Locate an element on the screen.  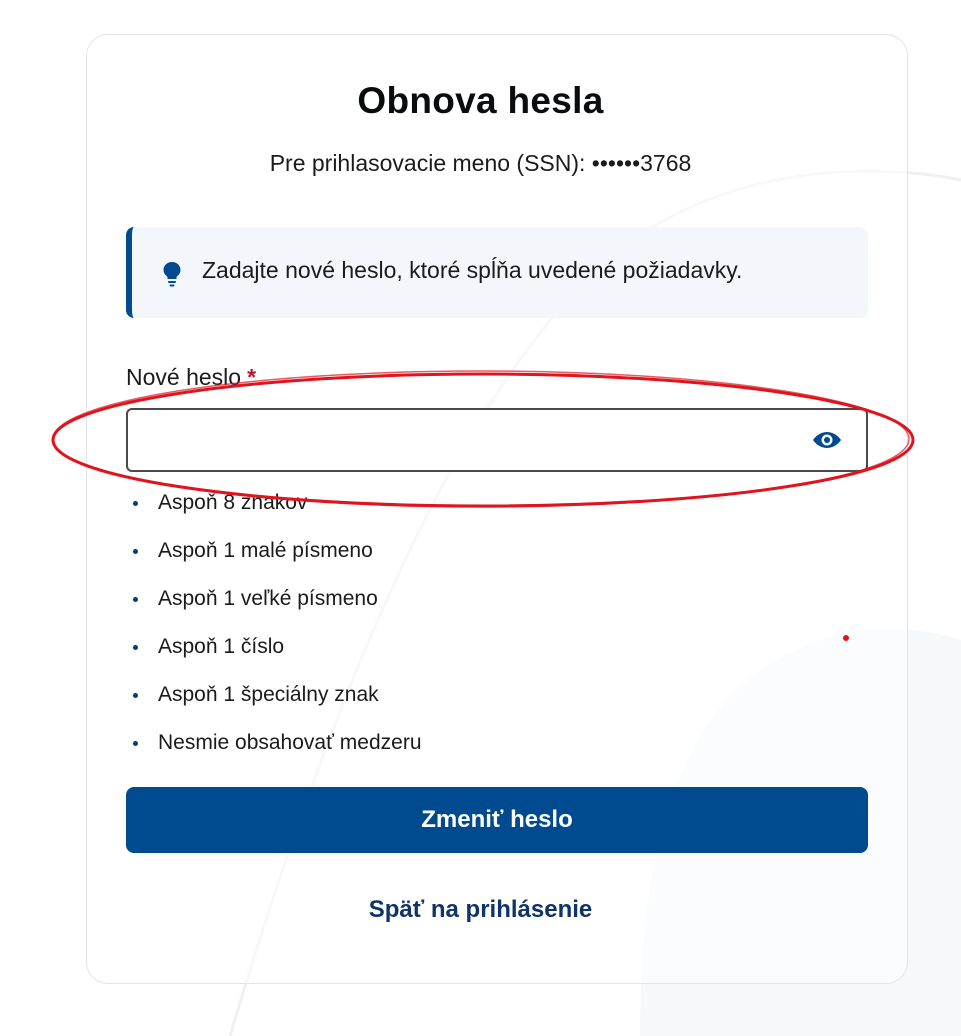
change-password-button: Zmeniť heslo is located at coordinates (497, 820).